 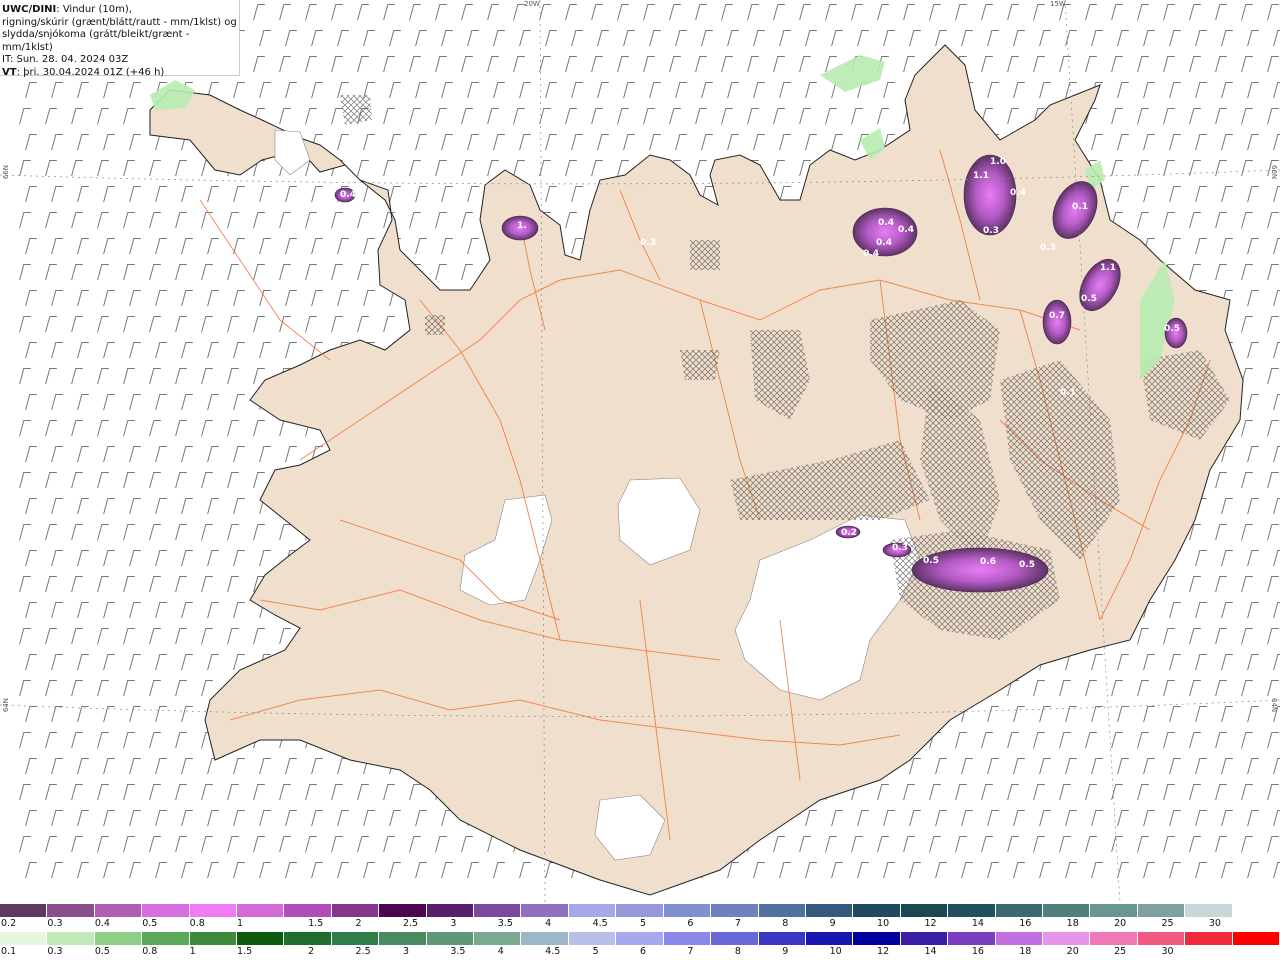 I want to click on precip-label: 1., so click(x=522, y=226).